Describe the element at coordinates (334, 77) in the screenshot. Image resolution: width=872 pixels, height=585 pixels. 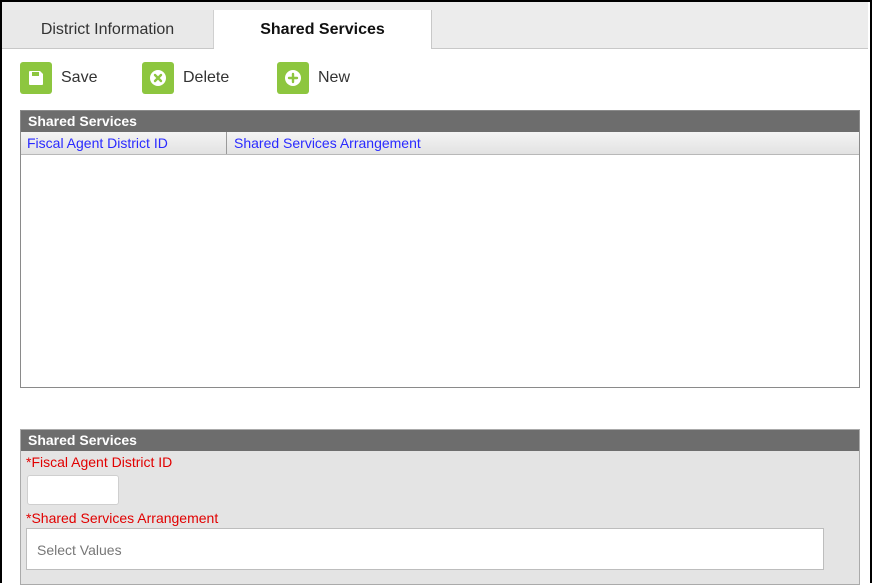
I see `new-label: New` at that location.